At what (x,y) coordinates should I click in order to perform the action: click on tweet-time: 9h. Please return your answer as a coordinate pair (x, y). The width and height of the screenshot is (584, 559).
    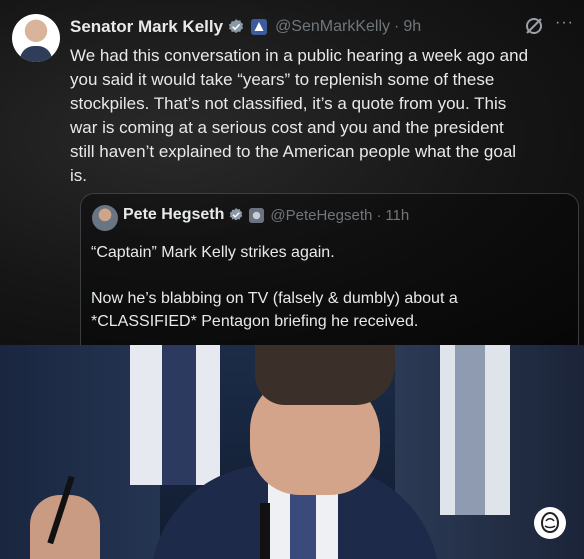
    Looking at the image, I should click on (412, 27).